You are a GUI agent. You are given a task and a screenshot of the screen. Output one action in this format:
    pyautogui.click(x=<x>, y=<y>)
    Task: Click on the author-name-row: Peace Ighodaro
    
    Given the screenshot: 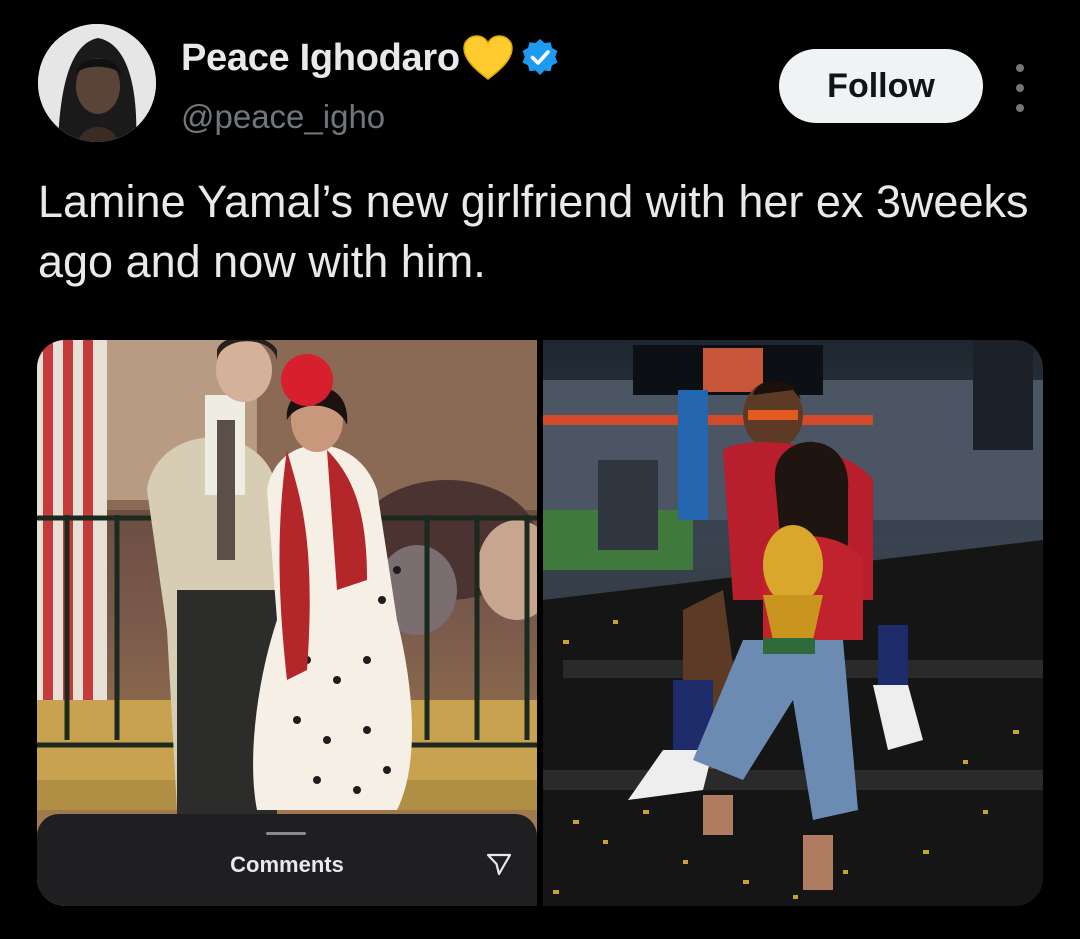 What is the action you would take?
    pyautogui.click(x=370, y=58)
    